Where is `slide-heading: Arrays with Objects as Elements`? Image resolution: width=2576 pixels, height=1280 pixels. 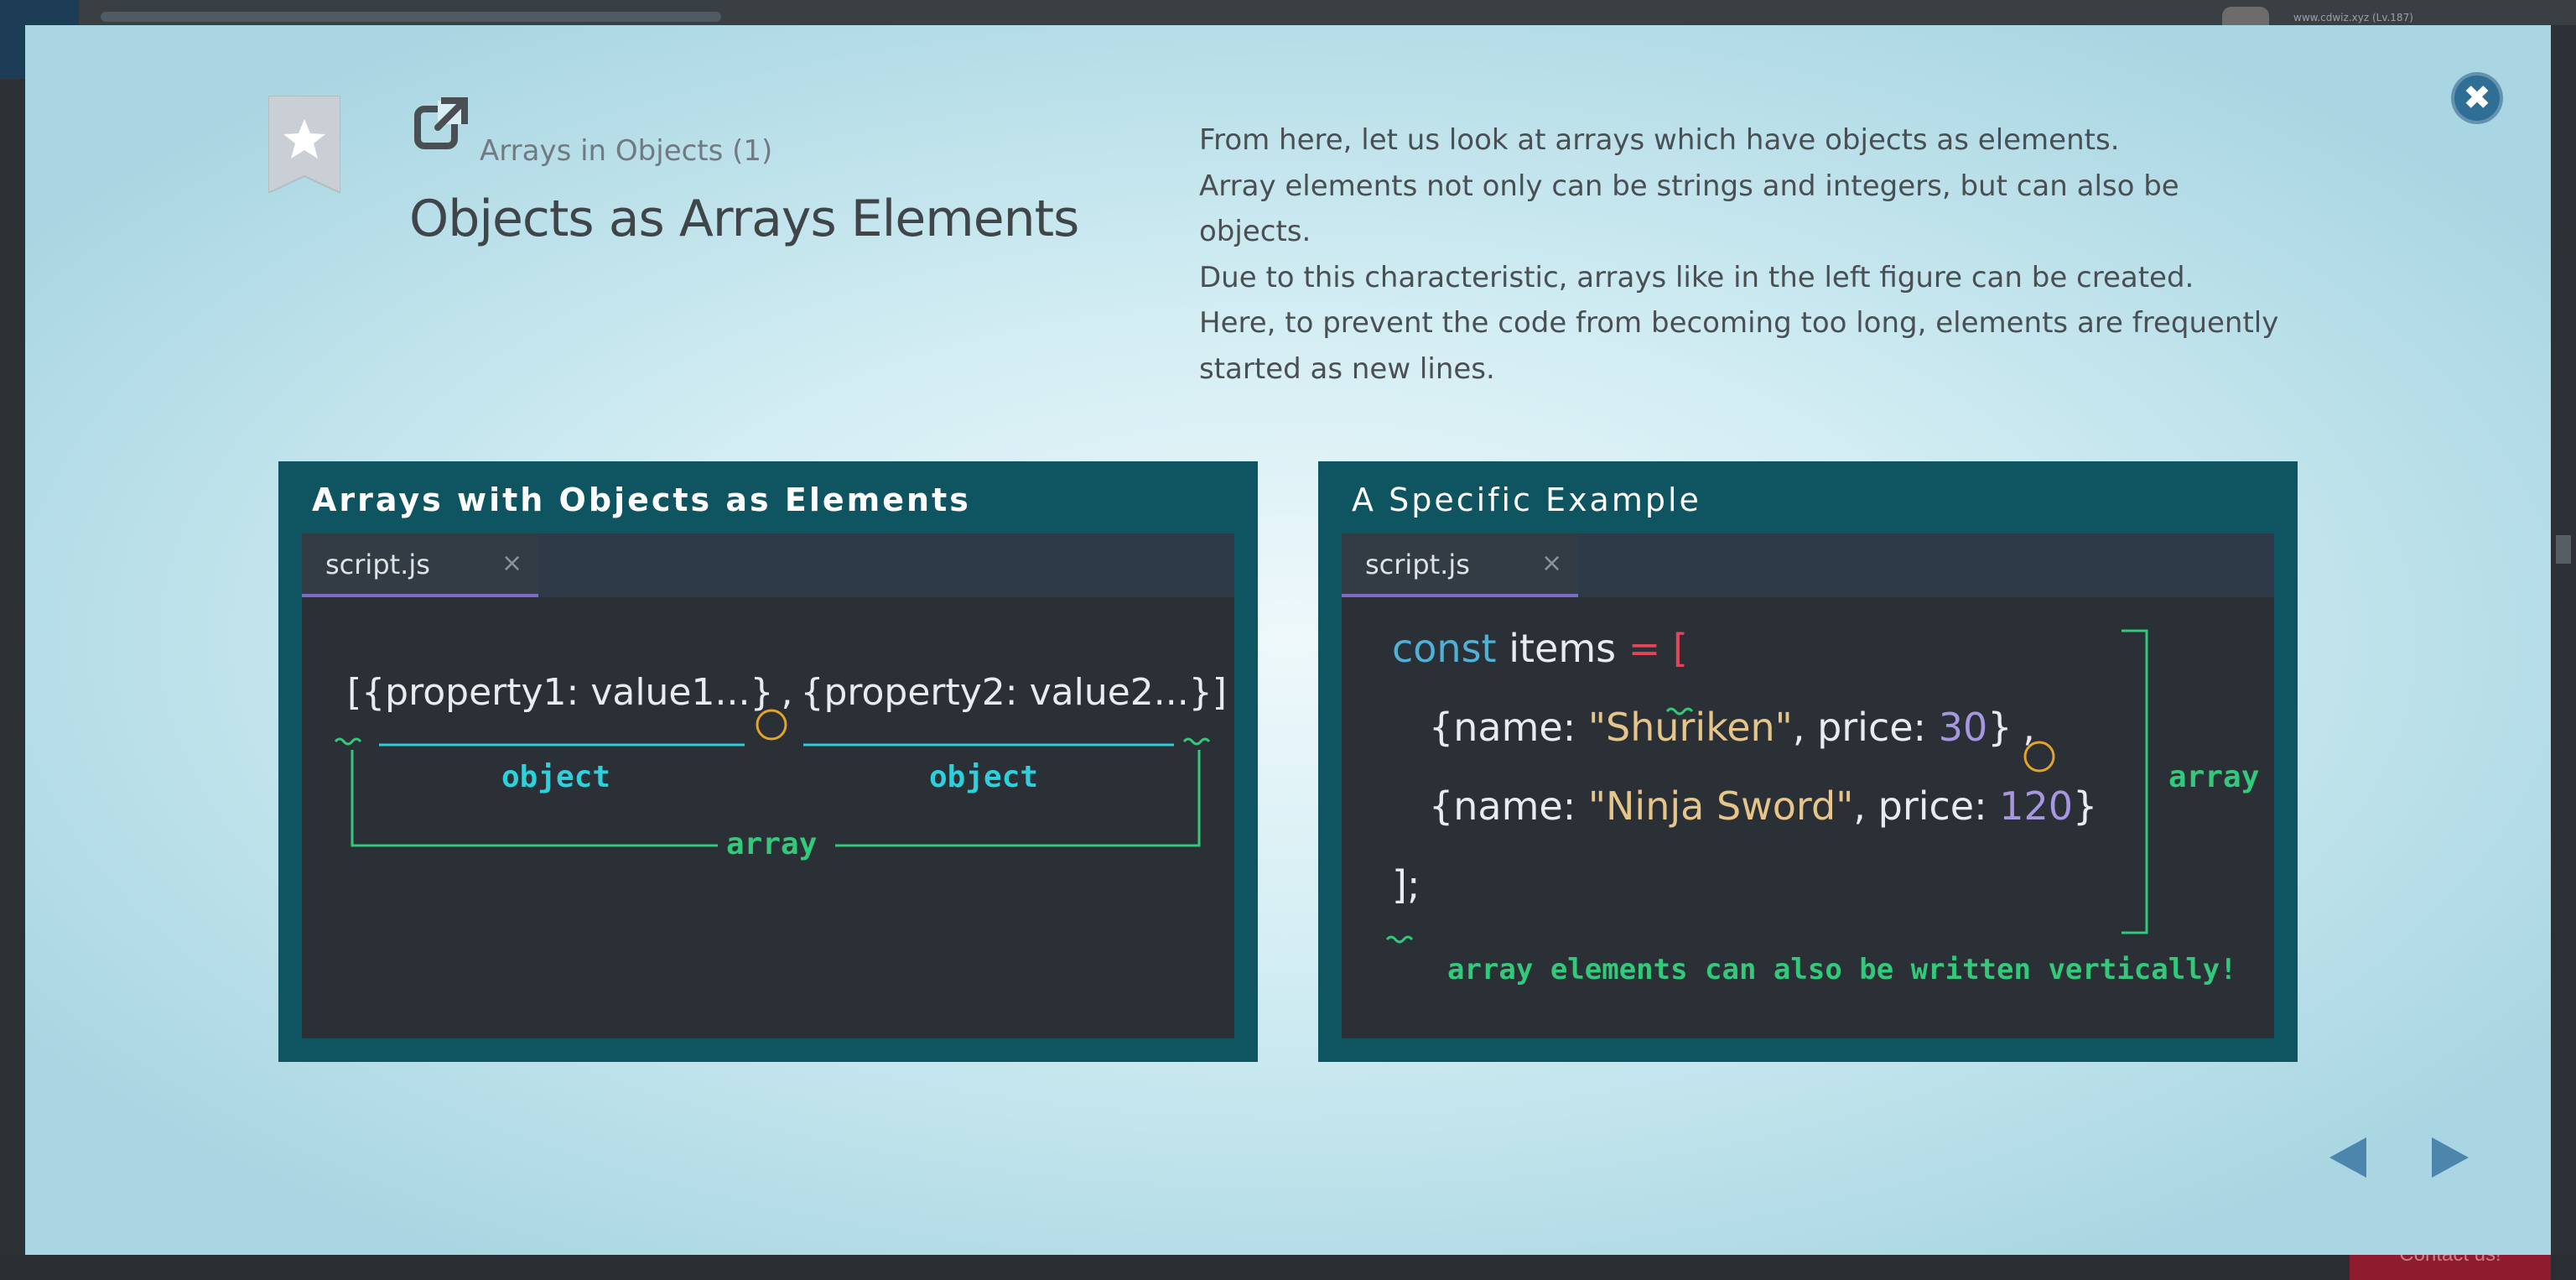 slide-heading: Arrays with Objects as Elements is located at coordinates (641, 499).